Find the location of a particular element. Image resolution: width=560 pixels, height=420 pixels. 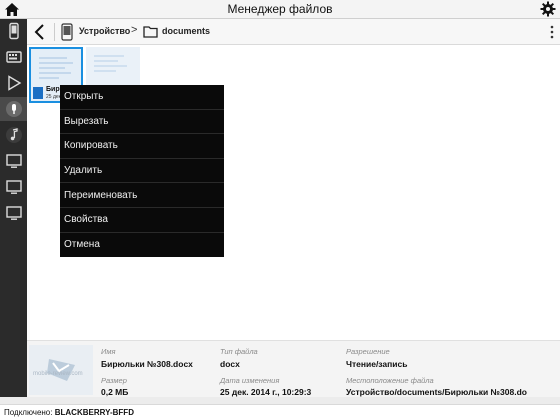

gear-icon is located at coordinates (548, 9).